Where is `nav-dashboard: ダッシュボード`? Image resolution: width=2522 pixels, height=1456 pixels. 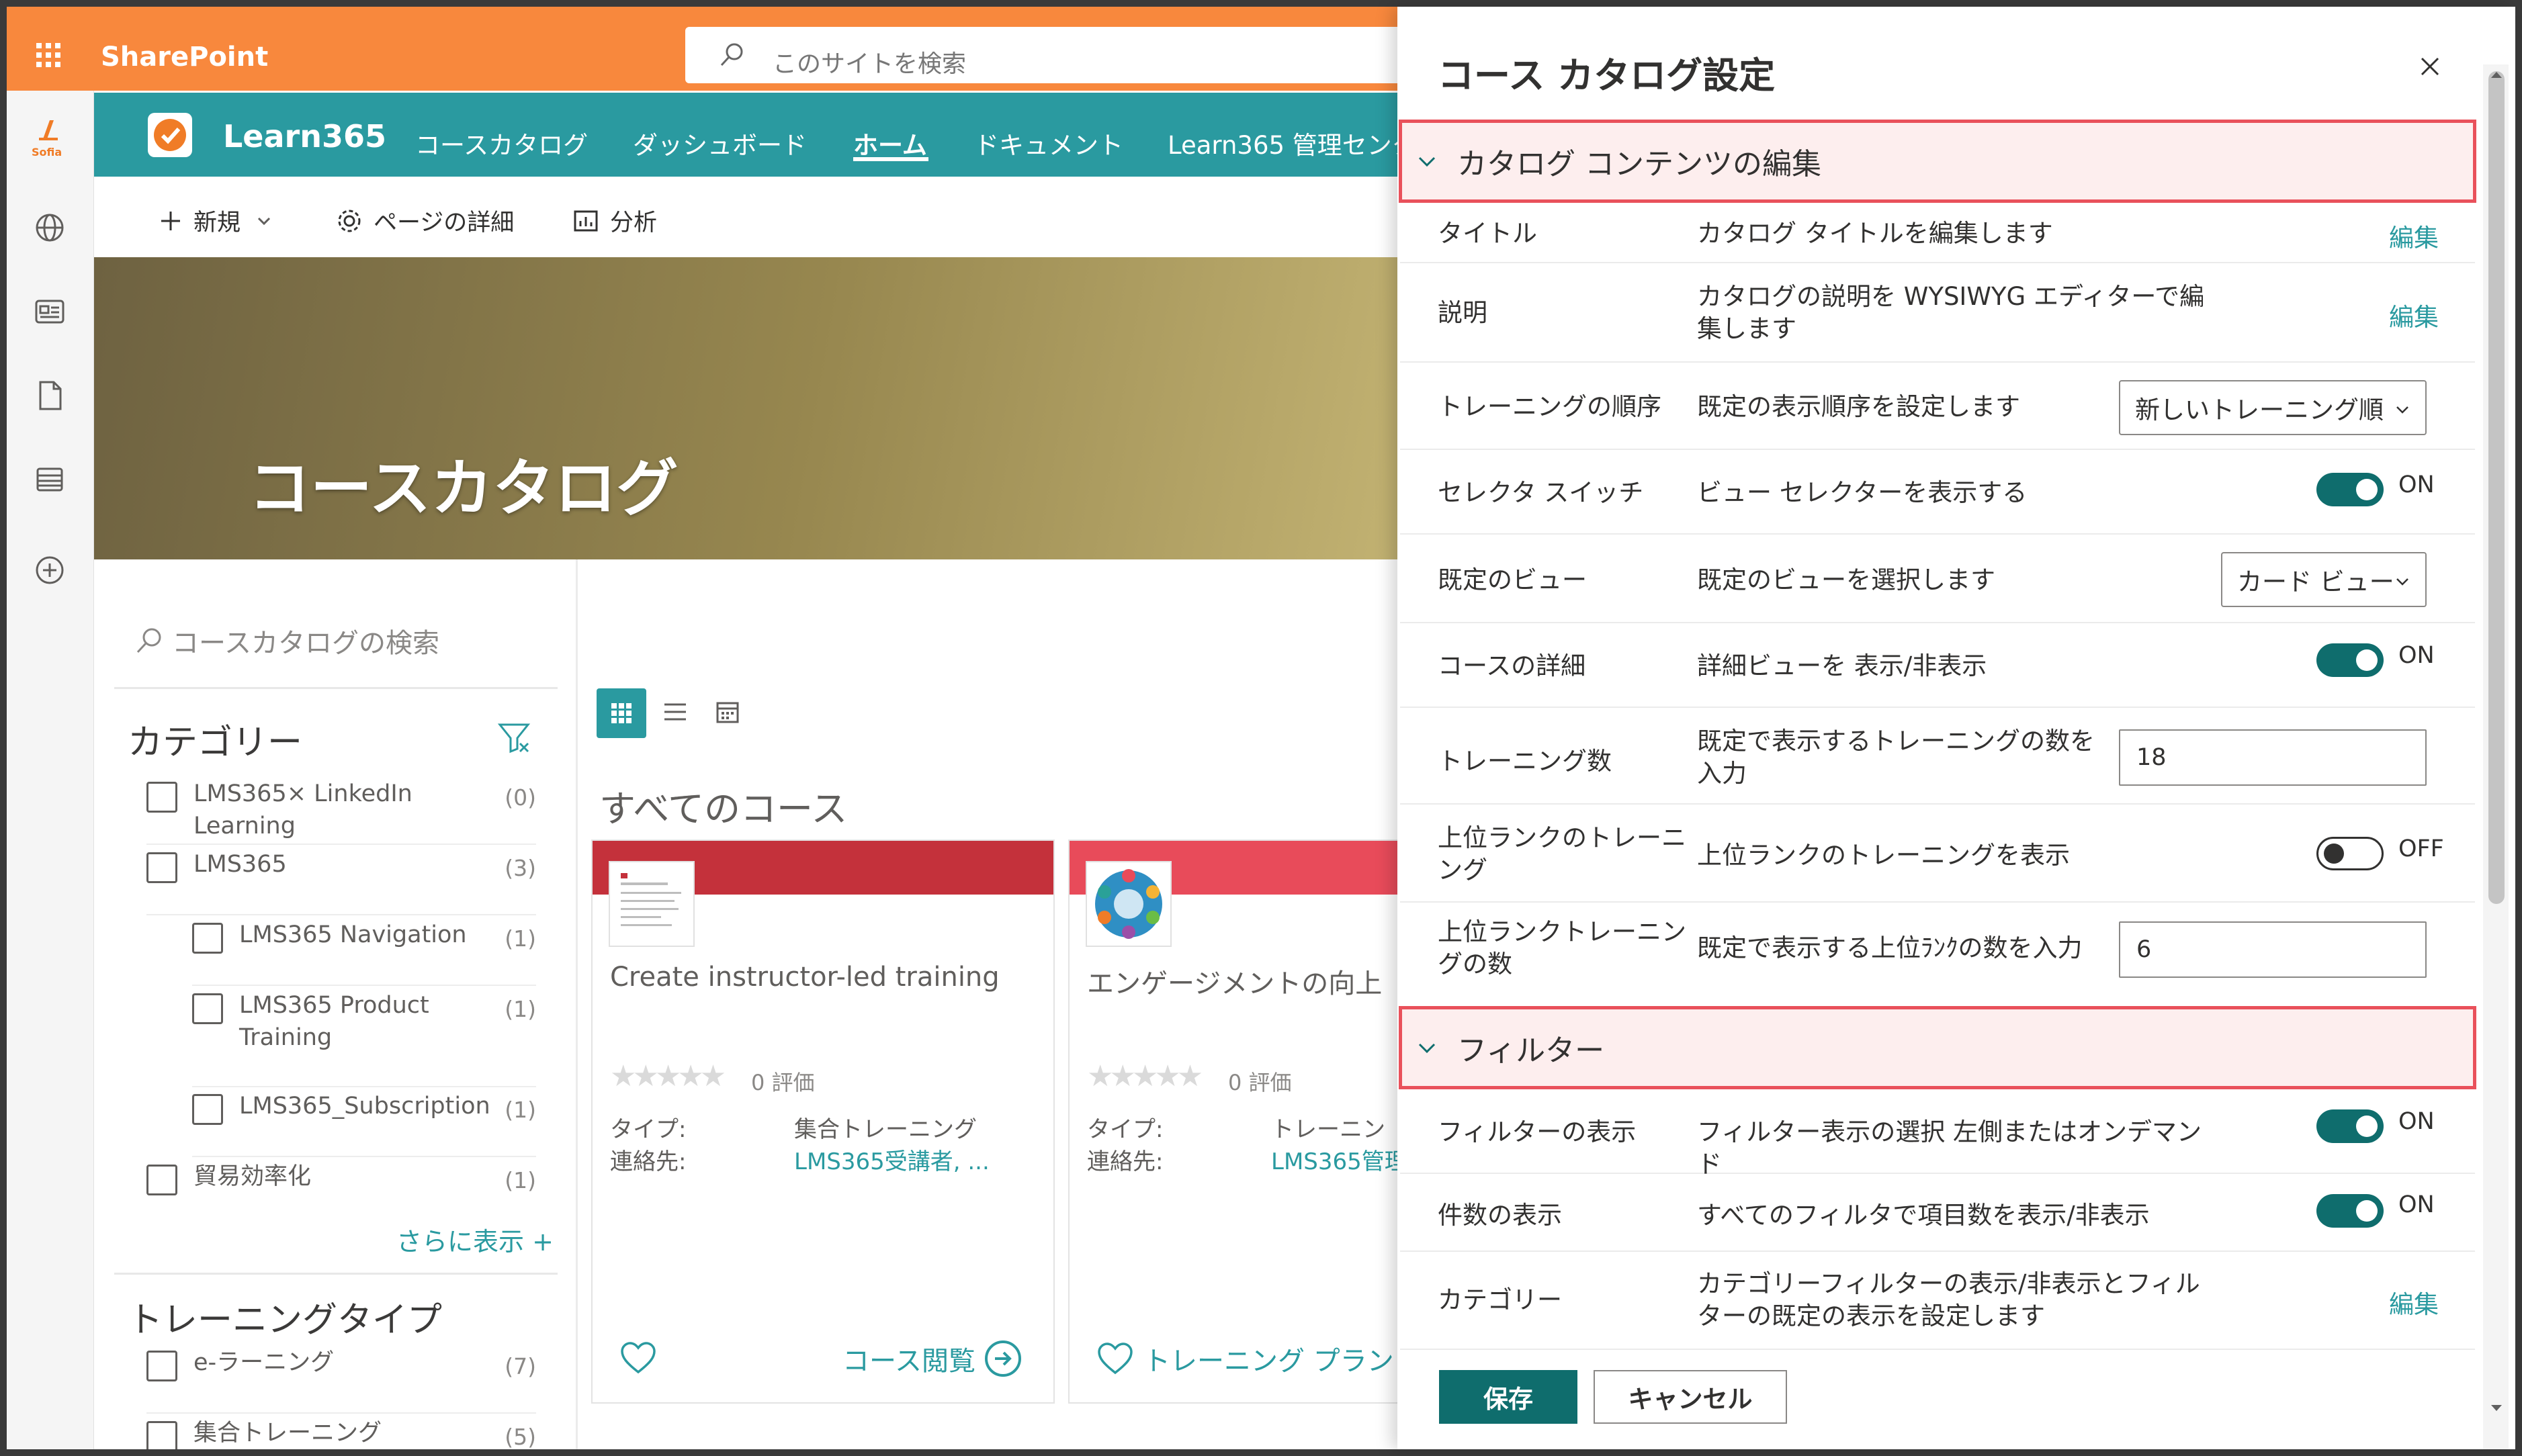
nav-dashboard: ダッシュボード is located at coordinates (720, 143).